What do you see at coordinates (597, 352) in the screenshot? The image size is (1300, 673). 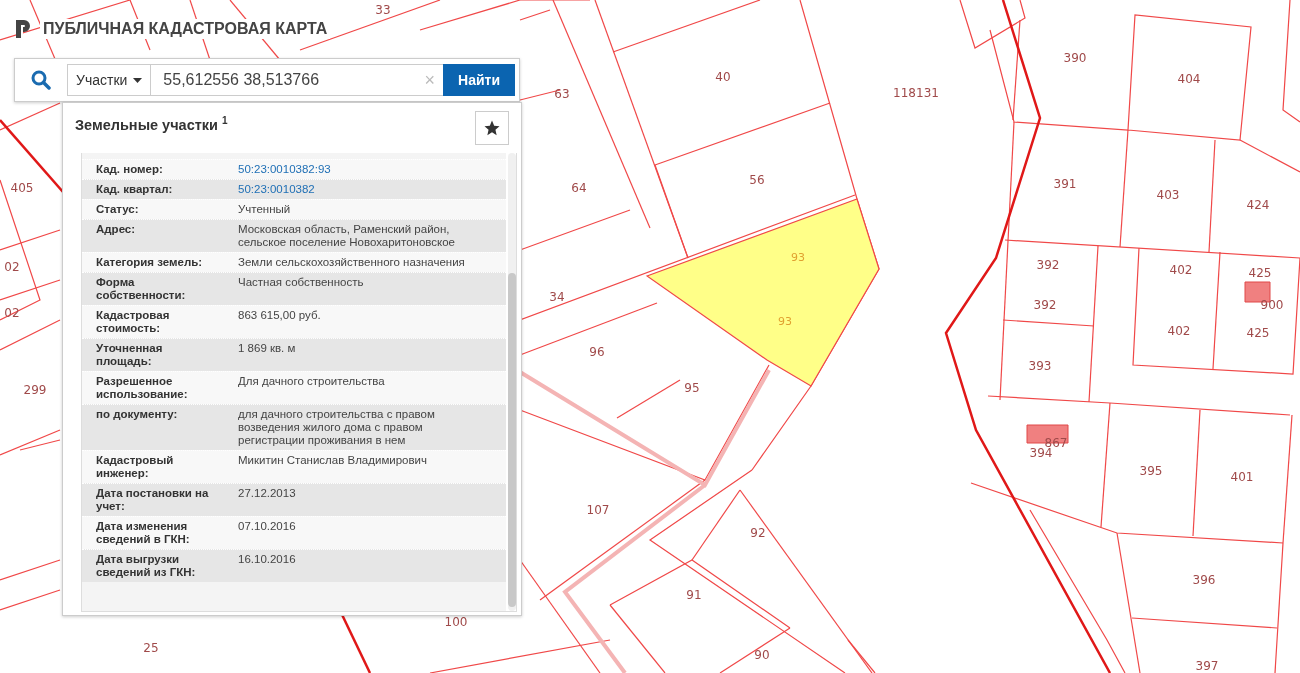 I see `parcel-number: 96` at bounding box center [597, 352].